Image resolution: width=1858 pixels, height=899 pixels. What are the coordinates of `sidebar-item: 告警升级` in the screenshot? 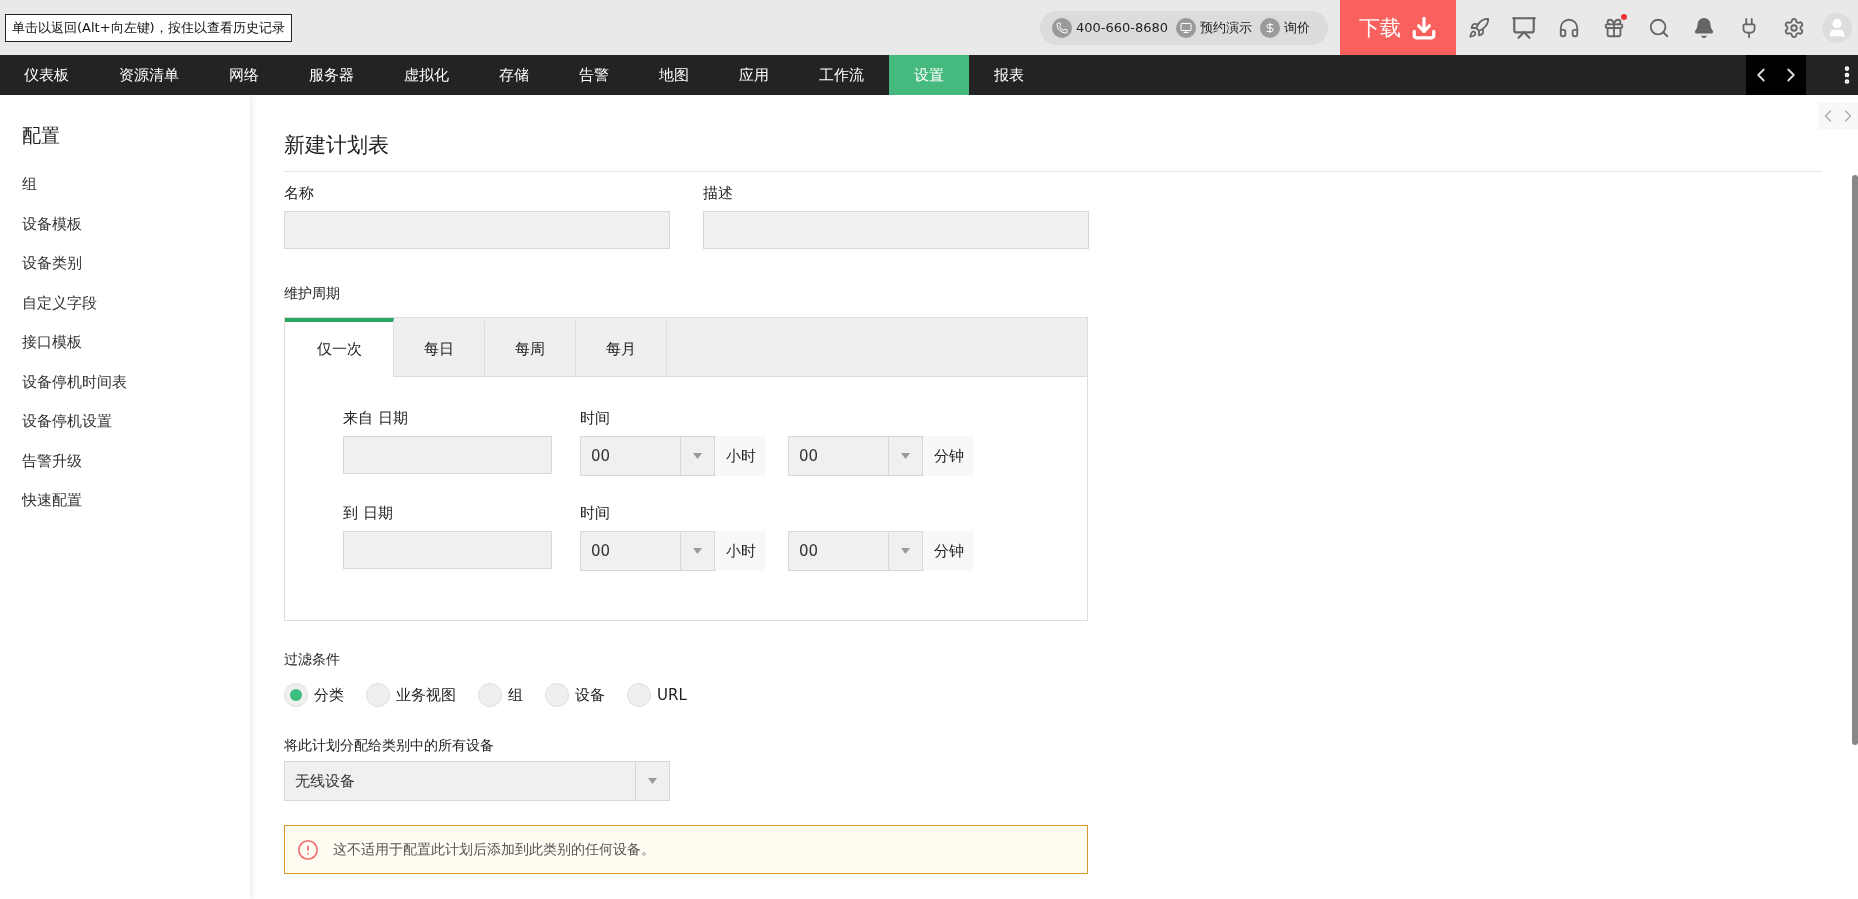 It's located at (136, 471).